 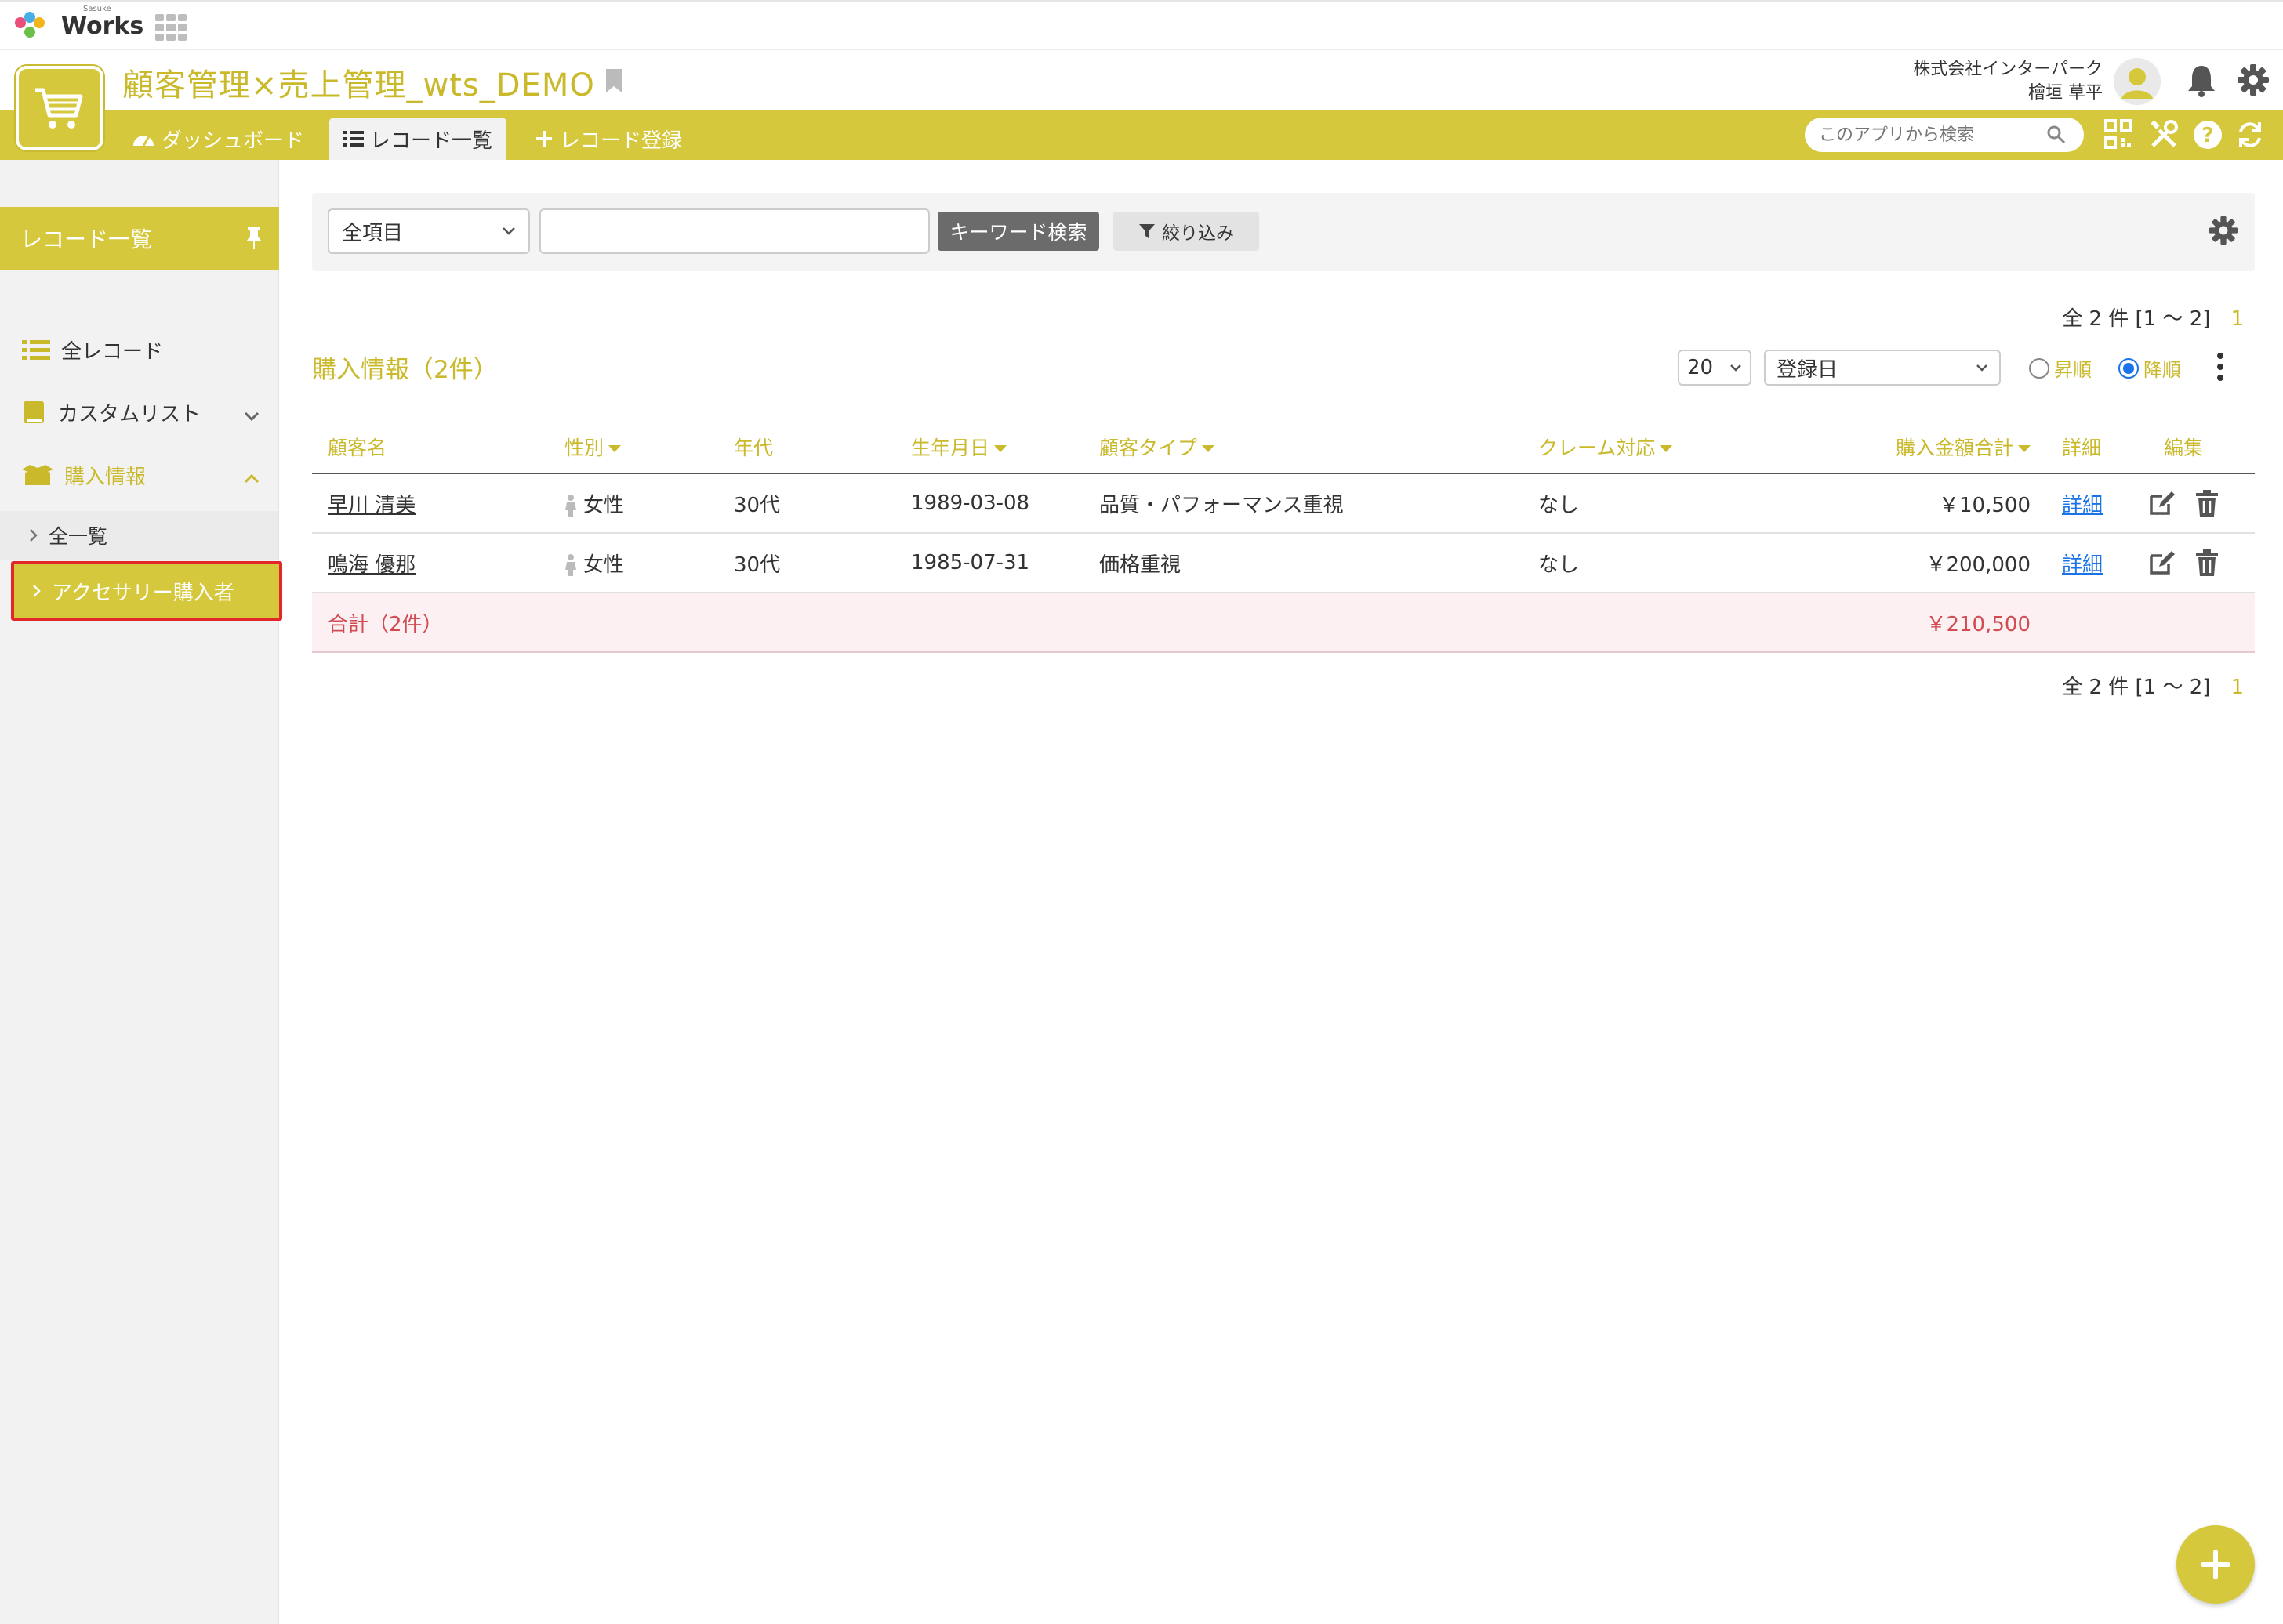 I want to click on sidebar-subitem-accessory-buyers: アクセサリー購入者, so click(x=146, y=591).